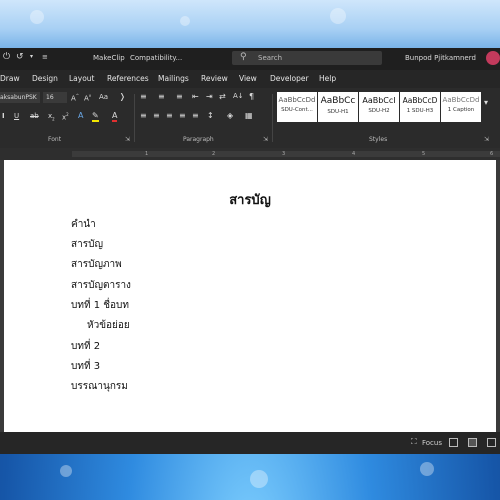  I want to click on tab-view: View, so click(248, 78).